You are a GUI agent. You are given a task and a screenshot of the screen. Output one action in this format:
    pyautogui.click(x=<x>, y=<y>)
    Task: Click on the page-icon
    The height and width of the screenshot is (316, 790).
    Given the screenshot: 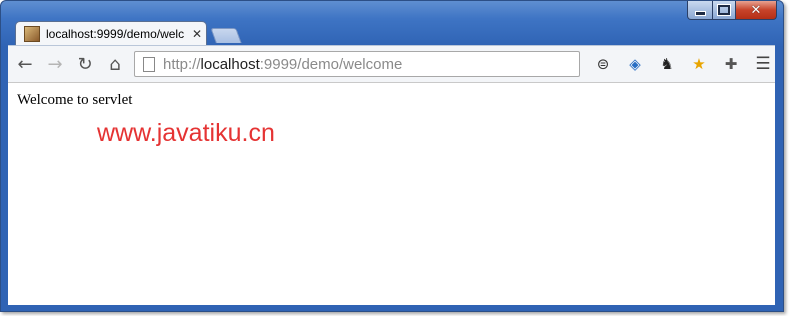 What is the action you would take?
    pyautogui.click(x=149, y=64)
    